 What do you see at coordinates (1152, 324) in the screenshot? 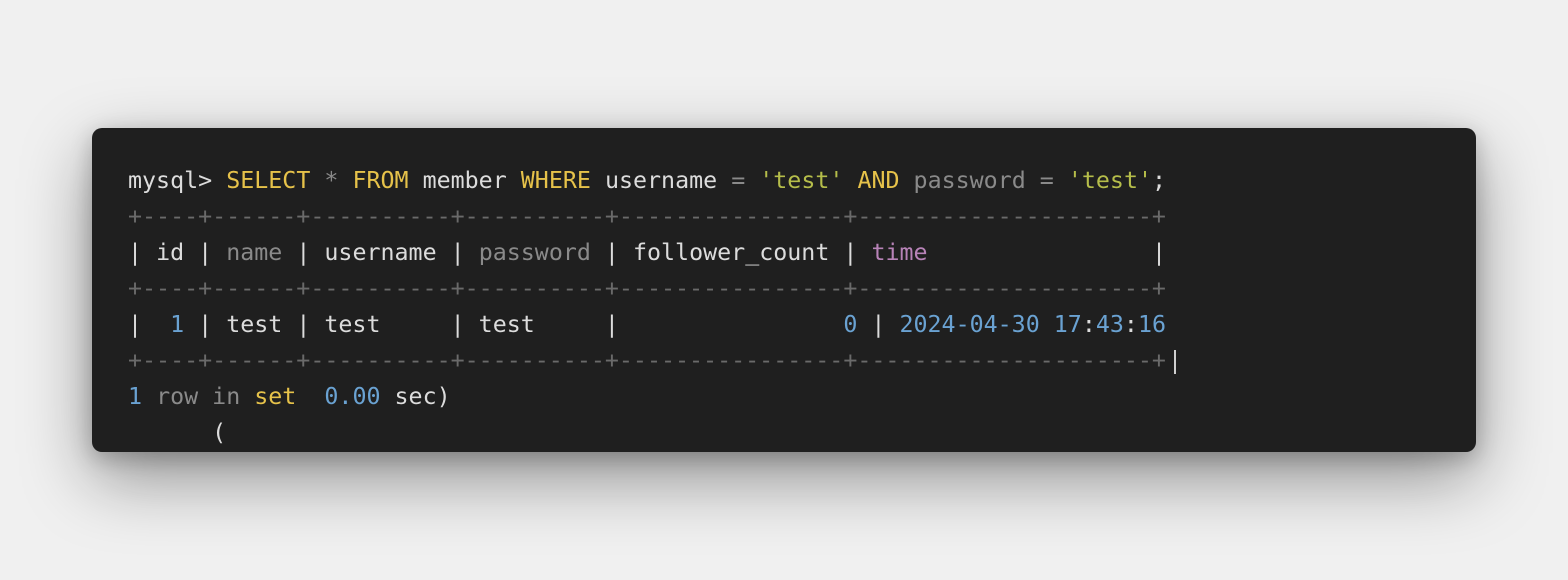
I see `cell-time-second: 16` at bounding box center [1152, 324].